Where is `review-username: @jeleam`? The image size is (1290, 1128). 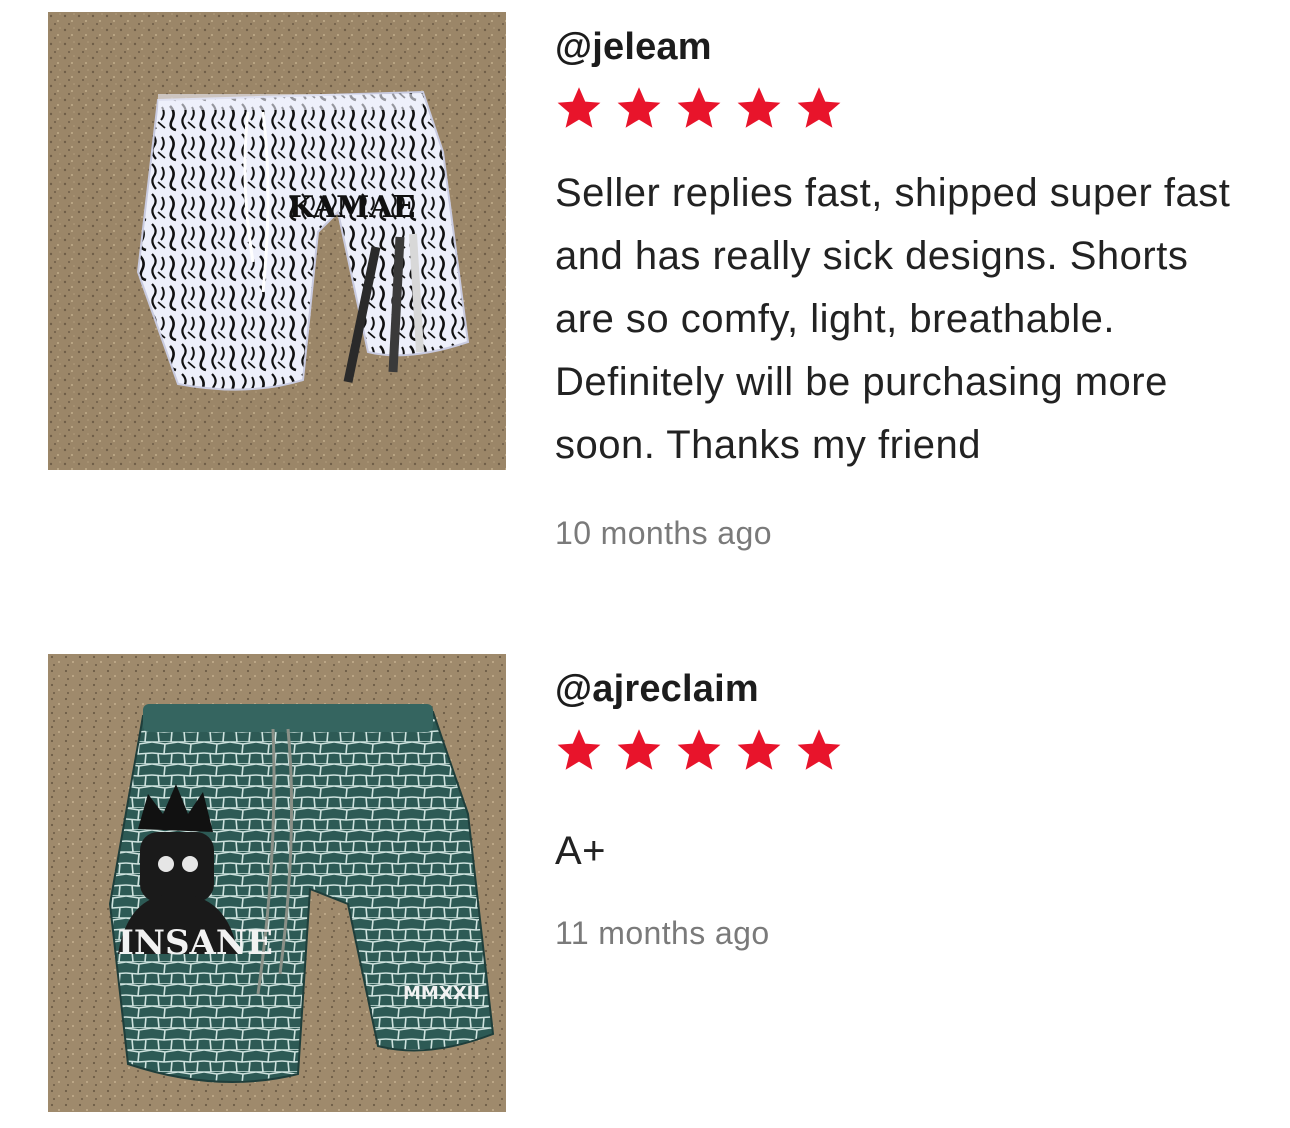
review-username: @jeleam is located at coordinates (902, 47).